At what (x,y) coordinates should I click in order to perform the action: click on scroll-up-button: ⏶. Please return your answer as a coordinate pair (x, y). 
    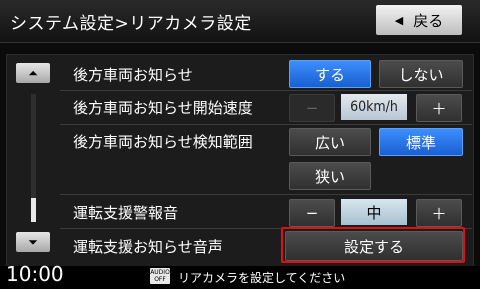
    Looking at the image, I should click on (33, 73).